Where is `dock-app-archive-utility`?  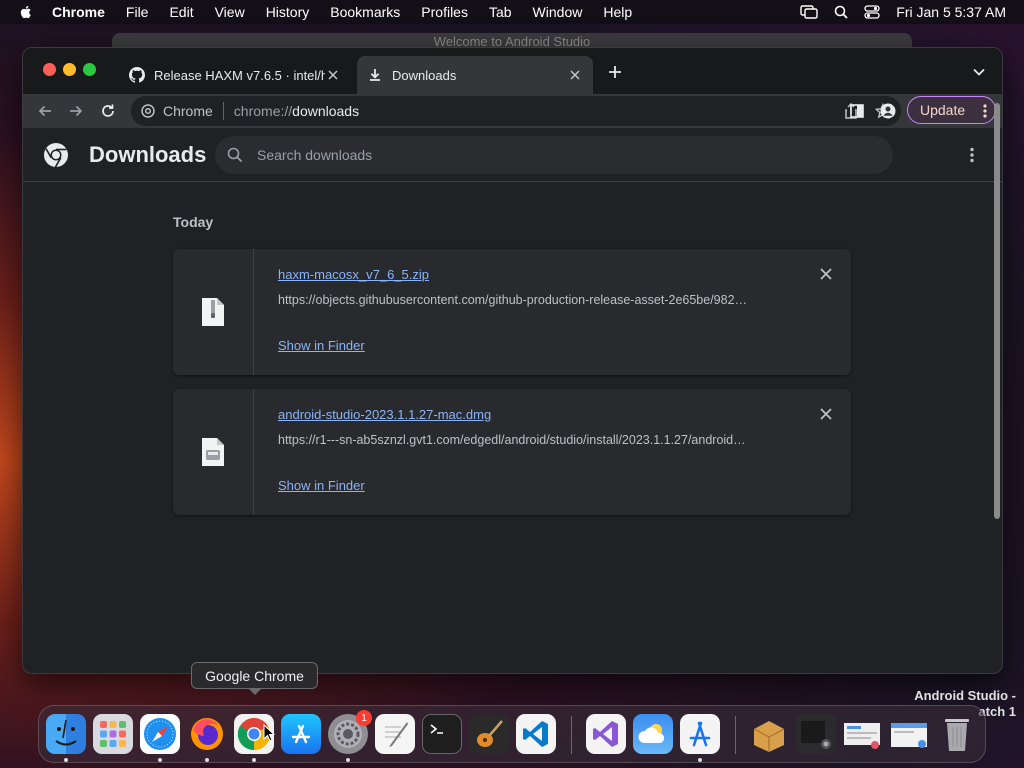 dock-app-archive-utility is located at coordinates (769, 734).